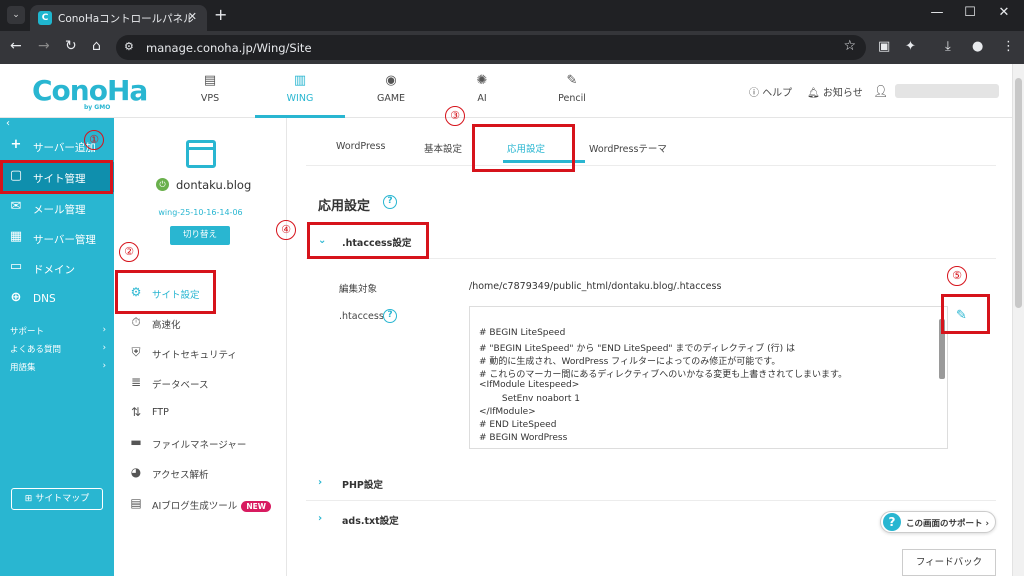 This screenshot has width=1024, height=576. Describe the element at coordinates (210, 91) in the screenshot. I see `nav-vps: ▤ VPS` at that location.